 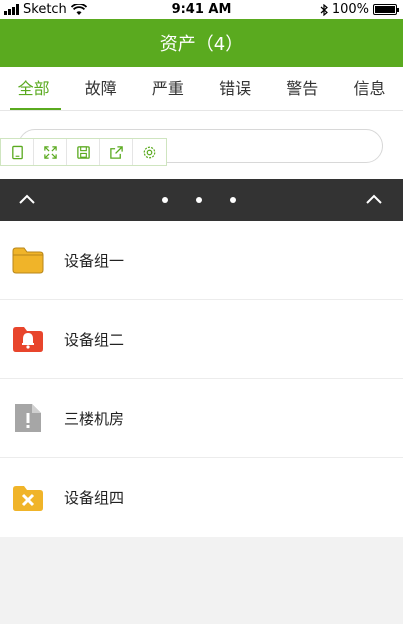 I want to click on settings-icon, so click(x=149, y=152).